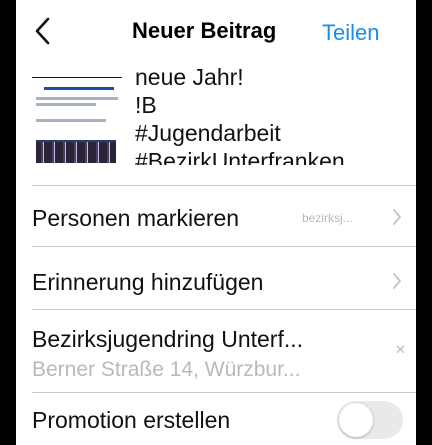 The height and width of the screenshot is (445, 432). Describe the element at coordinates (77, 77) in the screenshot. I see `thumbnail-divider` at that location.